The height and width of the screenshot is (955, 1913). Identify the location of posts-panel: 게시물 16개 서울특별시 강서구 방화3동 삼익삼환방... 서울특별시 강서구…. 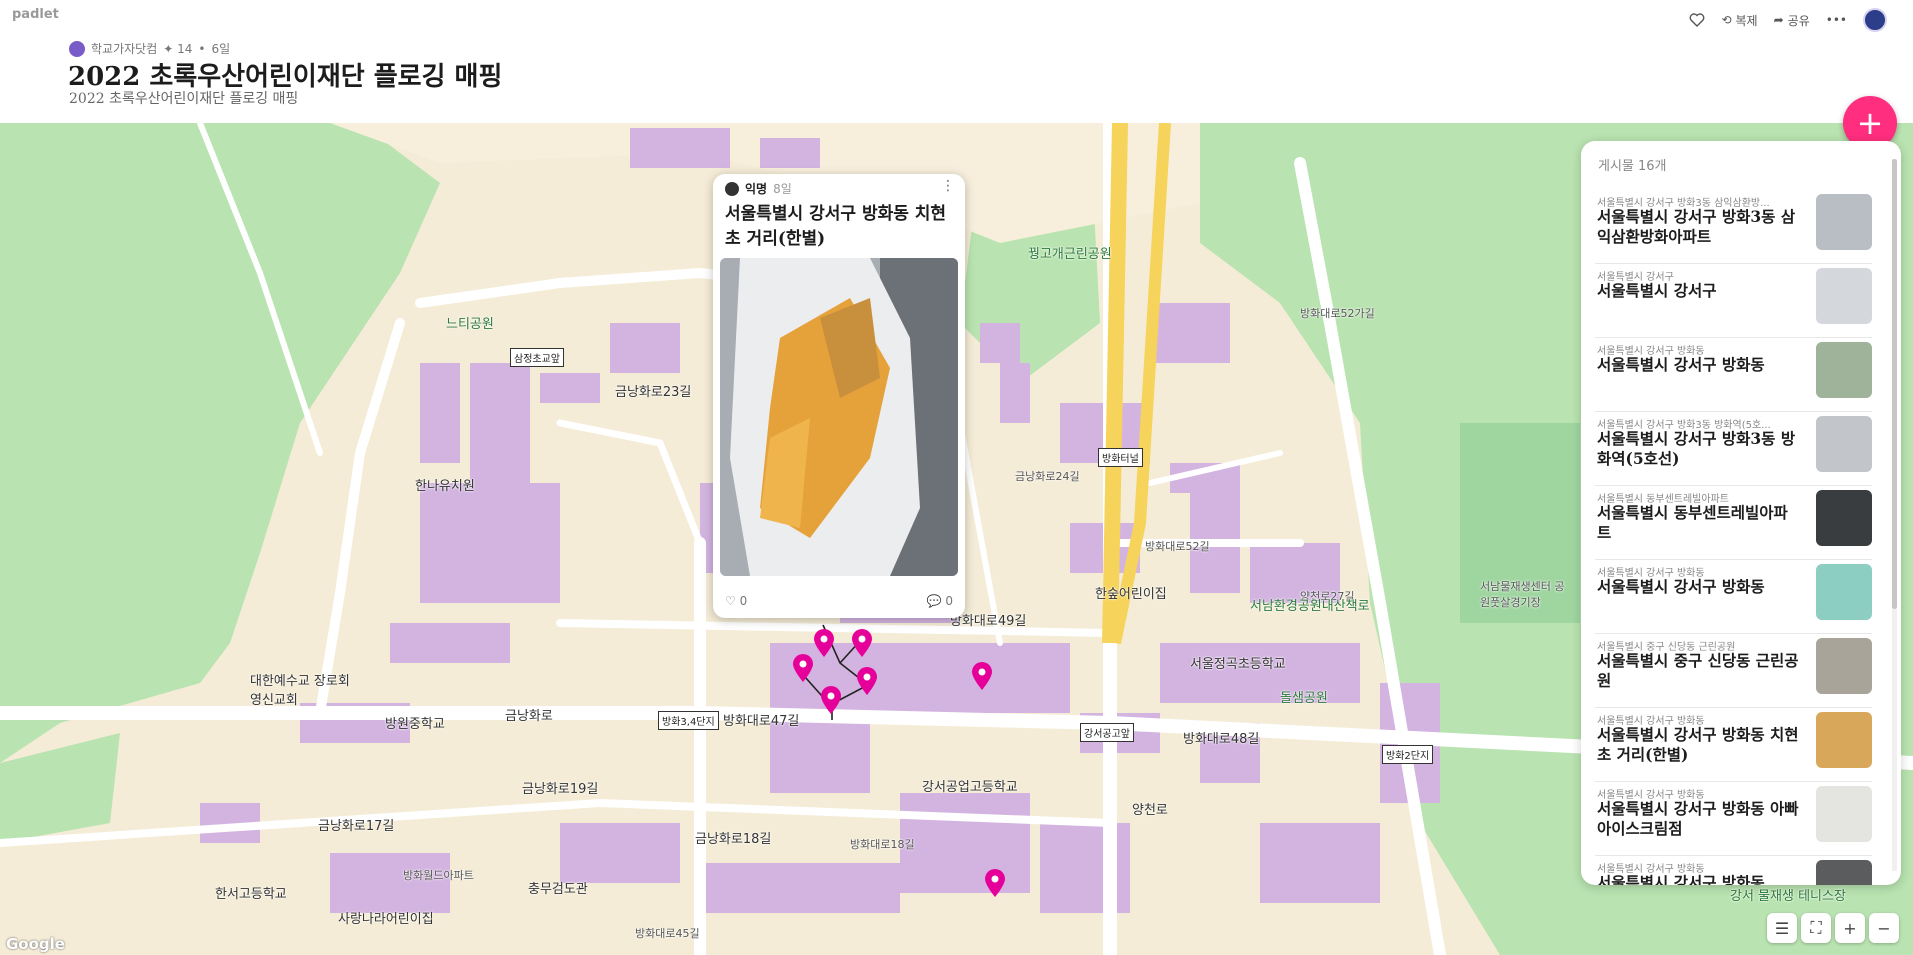
(1741, 513).